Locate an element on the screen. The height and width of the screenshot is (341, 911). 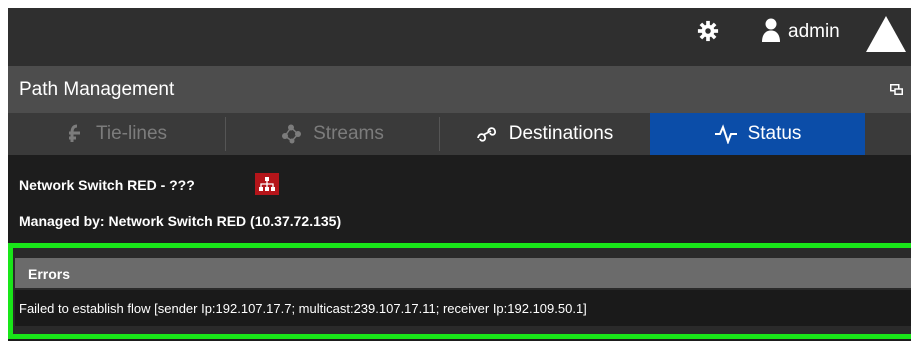
alert-triangle-icon is located at coordinates (886, 34).